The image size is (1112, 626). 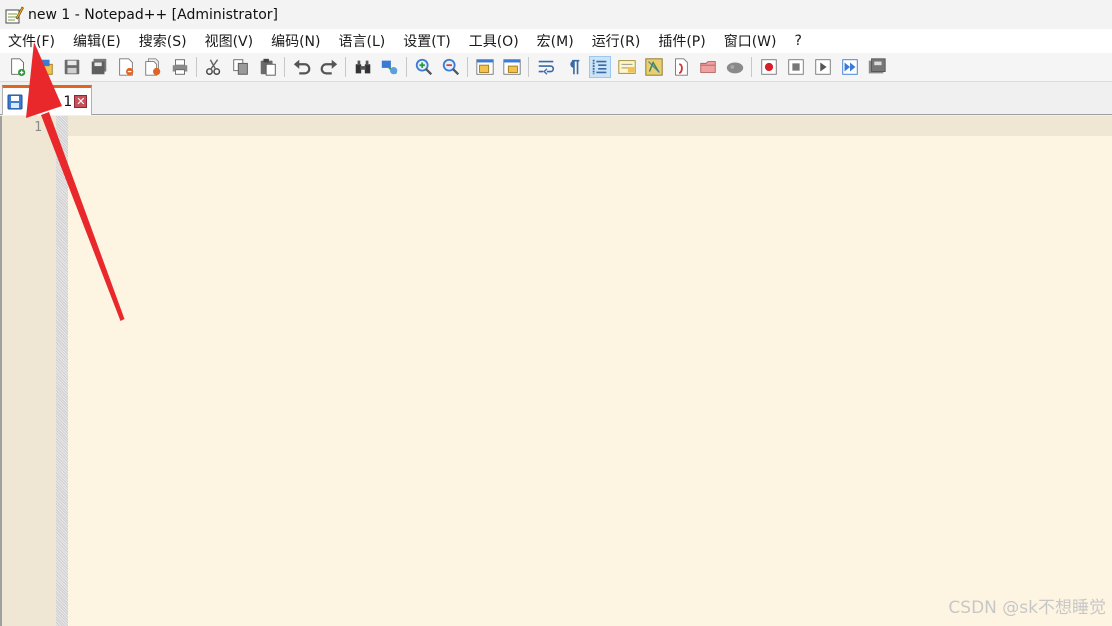 What do you see at coordinates (18, 67) in the screenshot?
I see `new-file-icon` at bounding box center [18, 67].